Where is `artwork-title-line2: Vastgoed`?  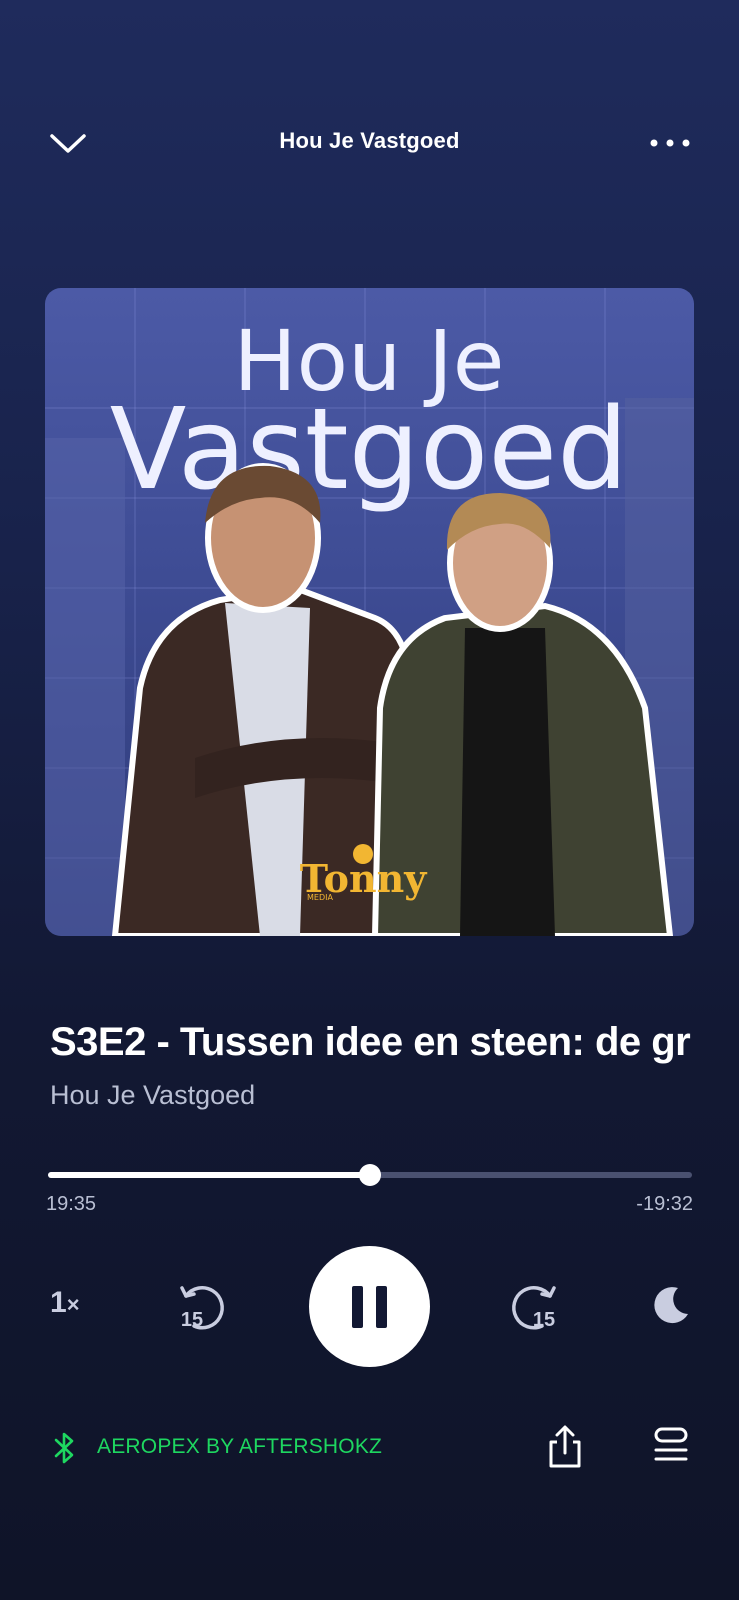 artwork-title-line2: Vastgoed is located at coordinates (369, 450).